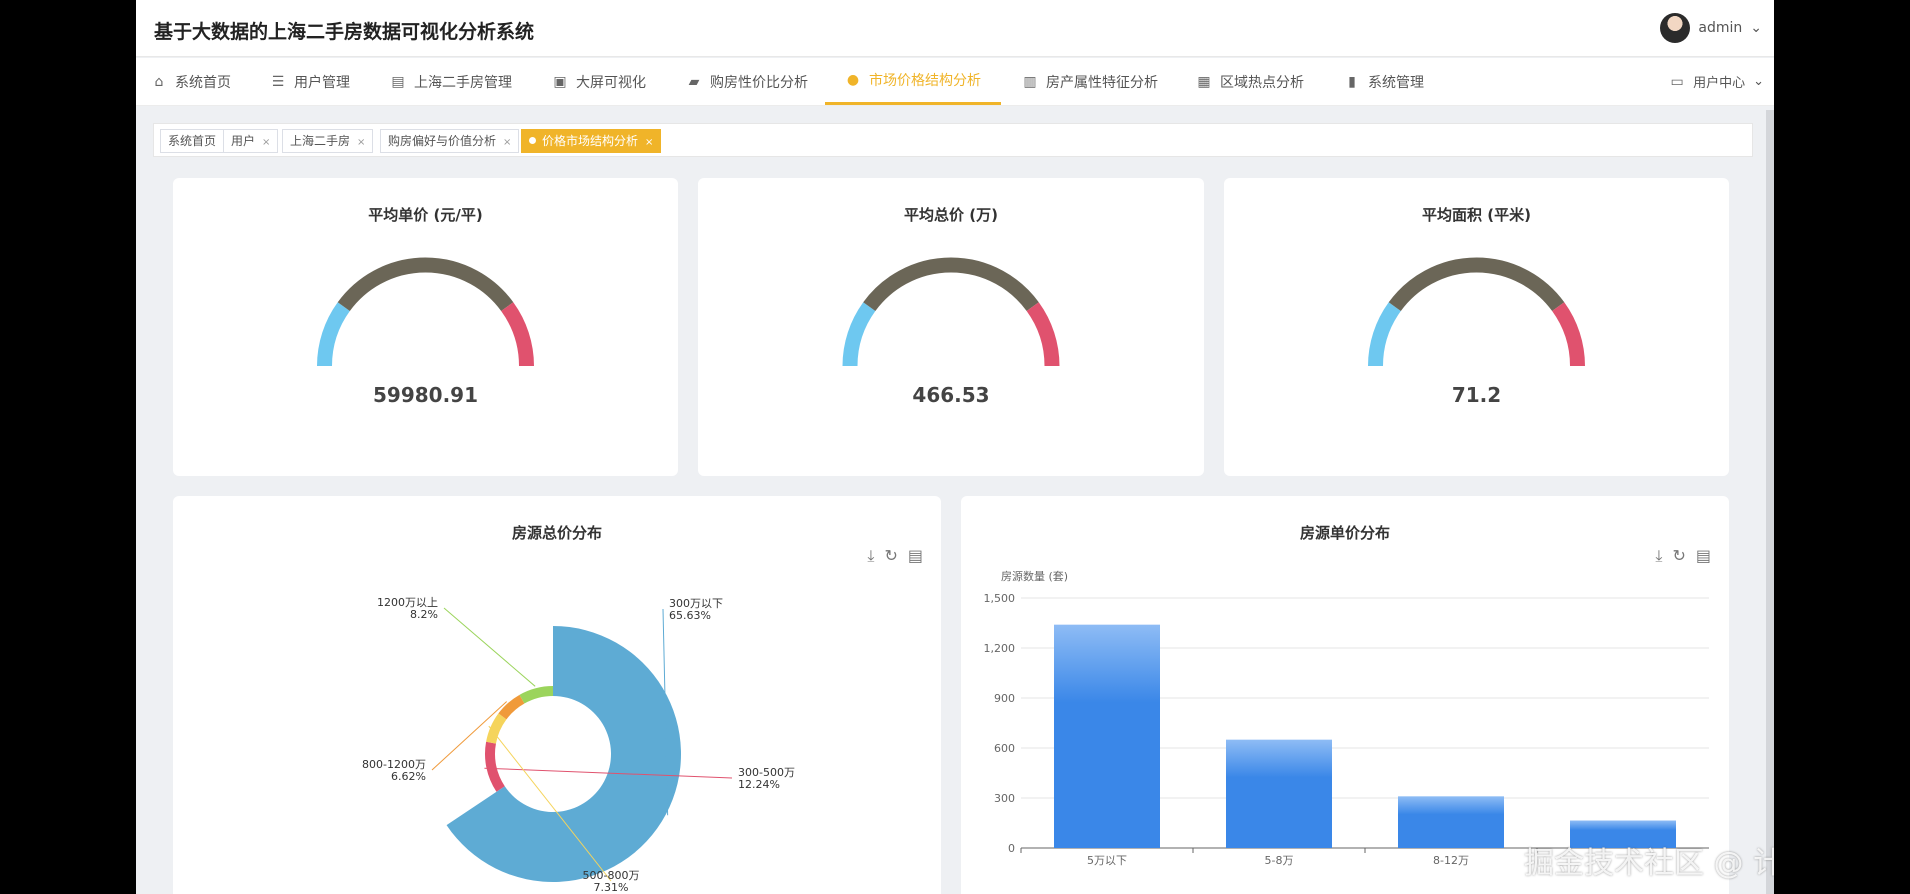 Image resolution: width=1910 pixels, height=894 pixels. I want to click on pie-percent-label: 65.63%, so click(690, 615).